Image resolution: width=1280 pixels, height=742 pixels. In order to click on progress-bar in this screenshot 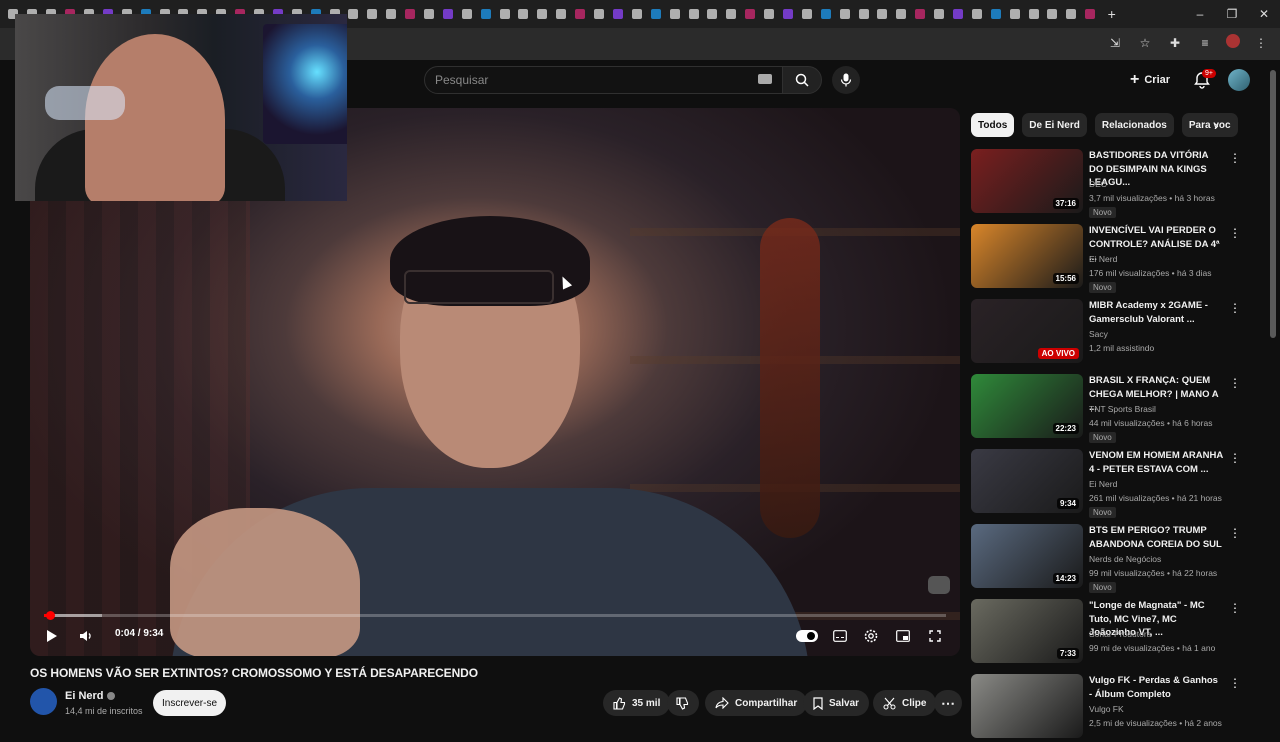, I will do `click(495, 615)`.